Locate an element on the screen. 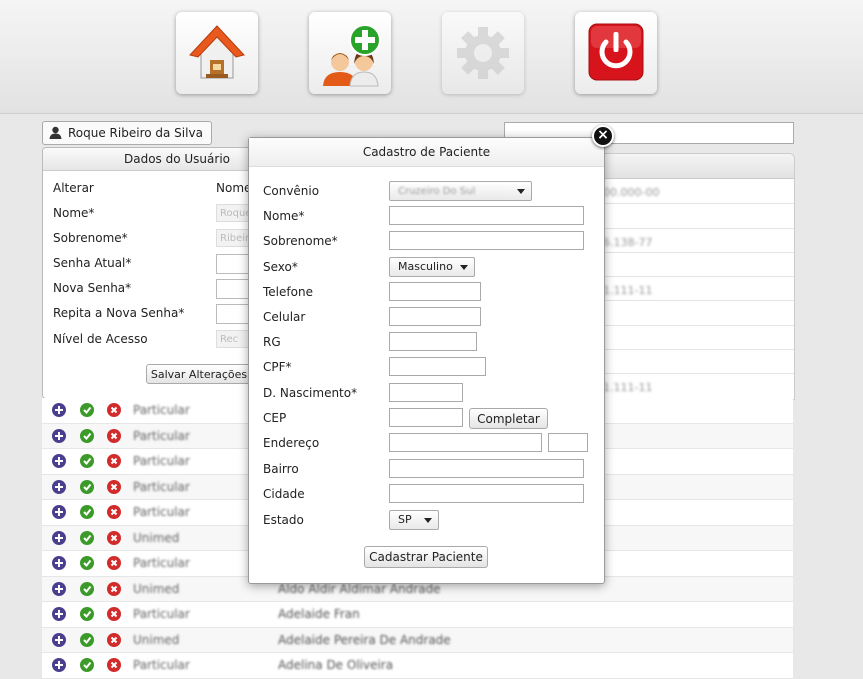  endereco-field is located at coordinates (465, 442).